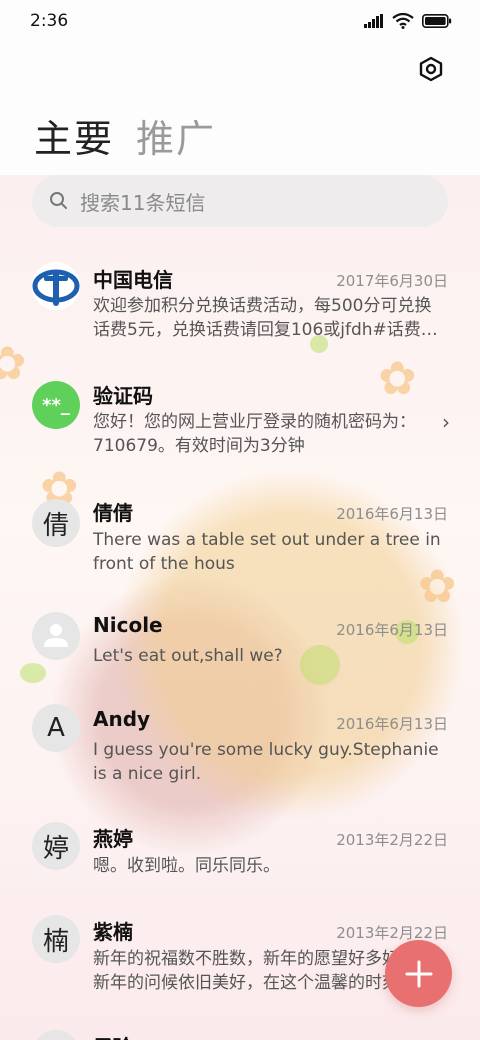 The image size is (480, 1040). I want to click on battery-icon, so click(437, 21).